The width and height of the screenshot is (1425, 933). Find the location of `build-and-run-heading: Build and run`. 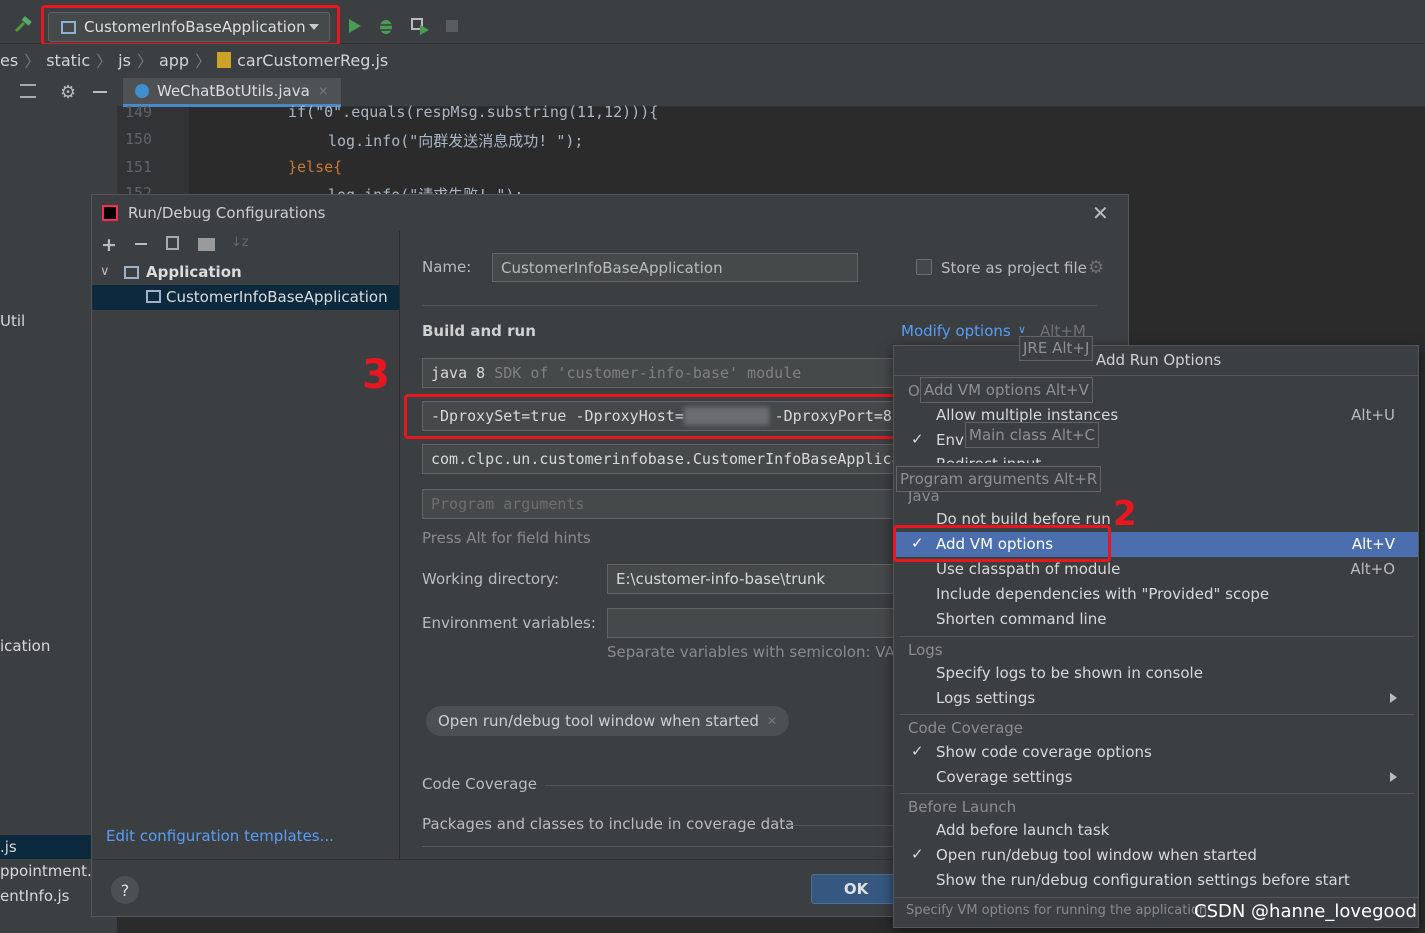

build-and-run-heading: Build and run is located at coordinates (479, 331).